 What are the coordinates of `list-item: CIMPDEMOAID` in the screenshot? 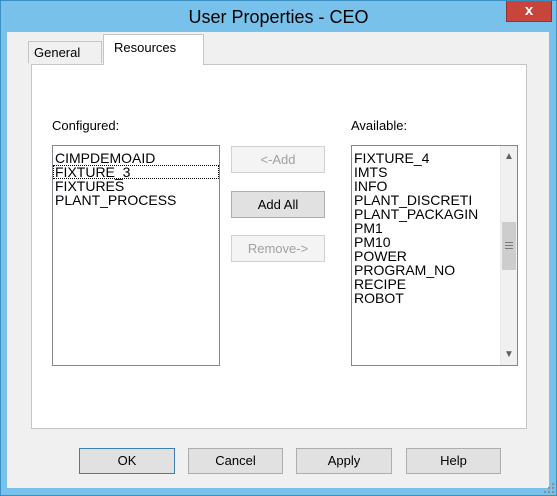 It's located at (136, 158).